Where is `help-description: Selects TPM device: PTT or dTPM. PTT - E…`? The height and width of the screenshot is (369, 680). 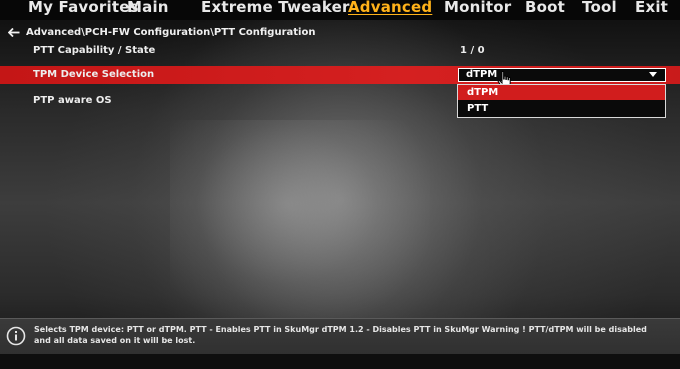 help-description: Selects TPM device: PTT or dTPM. PTT - E… is located at coordinates (354, 335).